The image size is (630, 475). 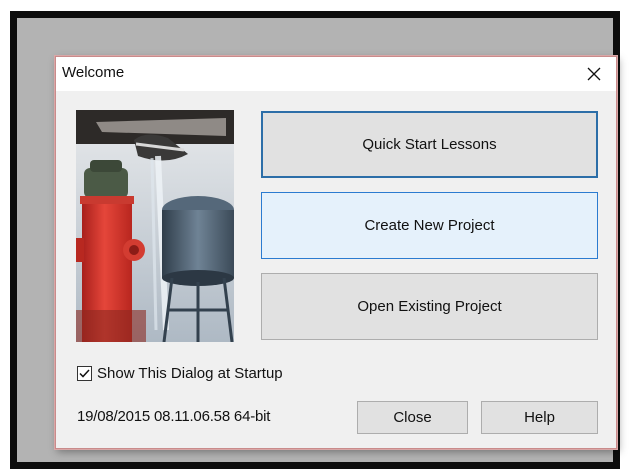 I want to click on fire-hydrant-water-tower-illustration, so click(x=155, y=226).